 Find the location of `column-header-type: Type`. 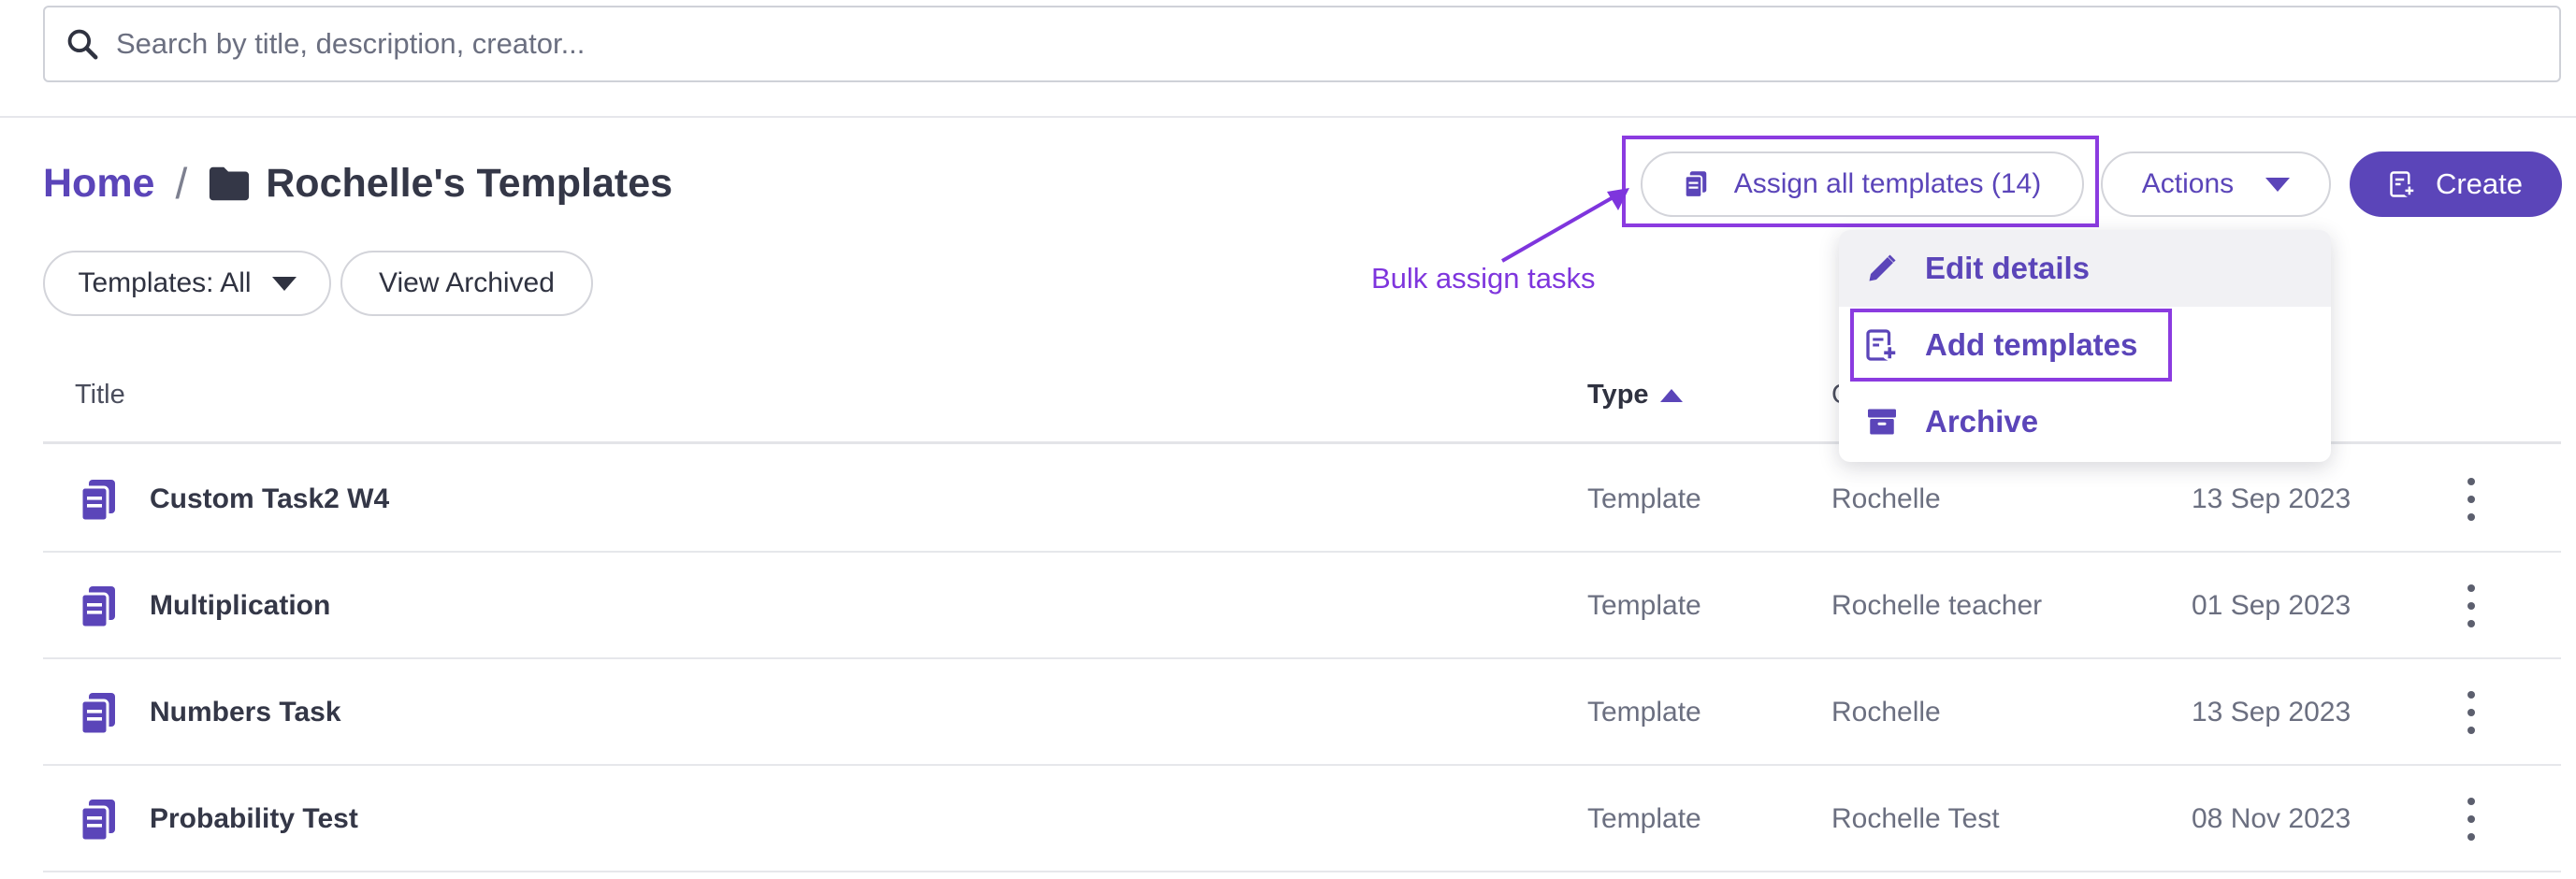

column-header-type: Type is located at coordinates (1635, 396).